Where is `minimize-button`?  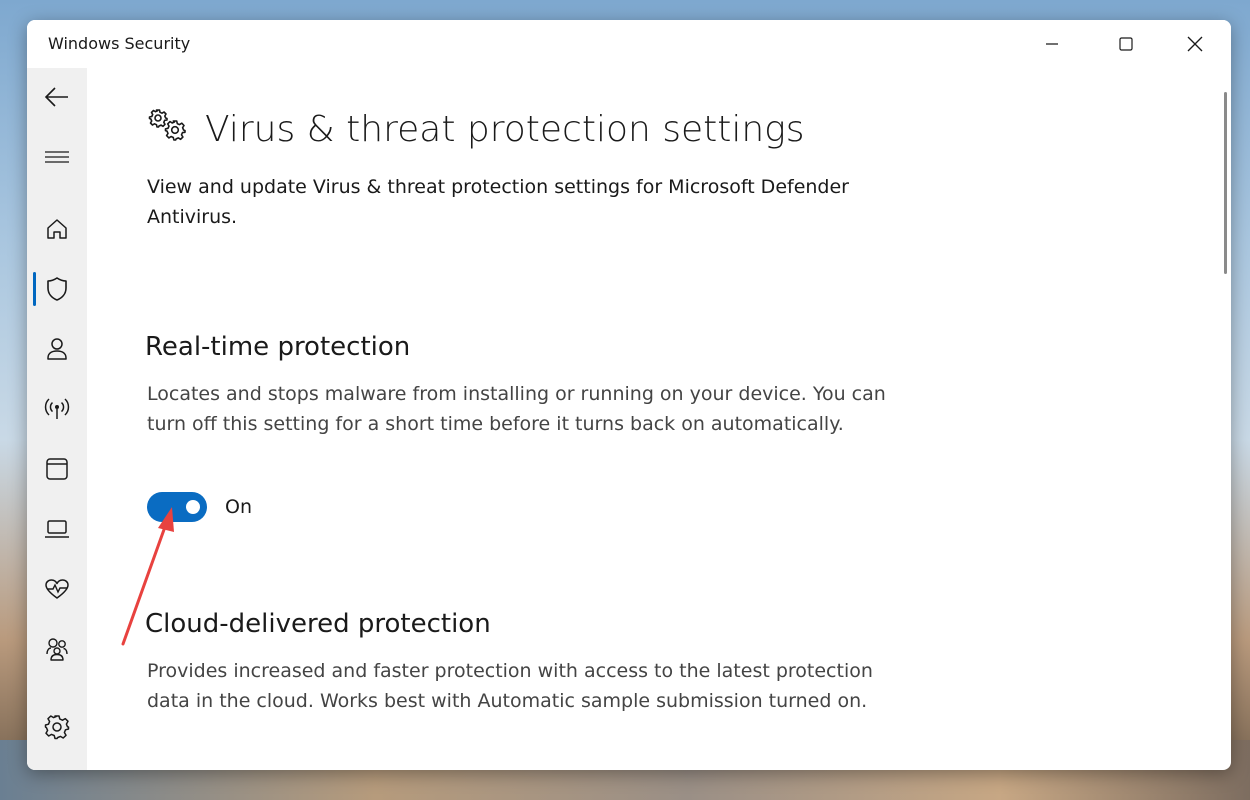 minimize-button is located at coordinates (1052, 44).